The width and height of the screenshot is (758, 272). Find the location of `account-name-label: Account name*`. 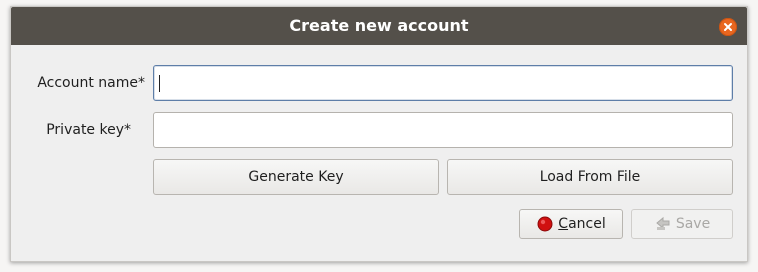

account-name-label: Account name* is located at coordinates (91, 83).